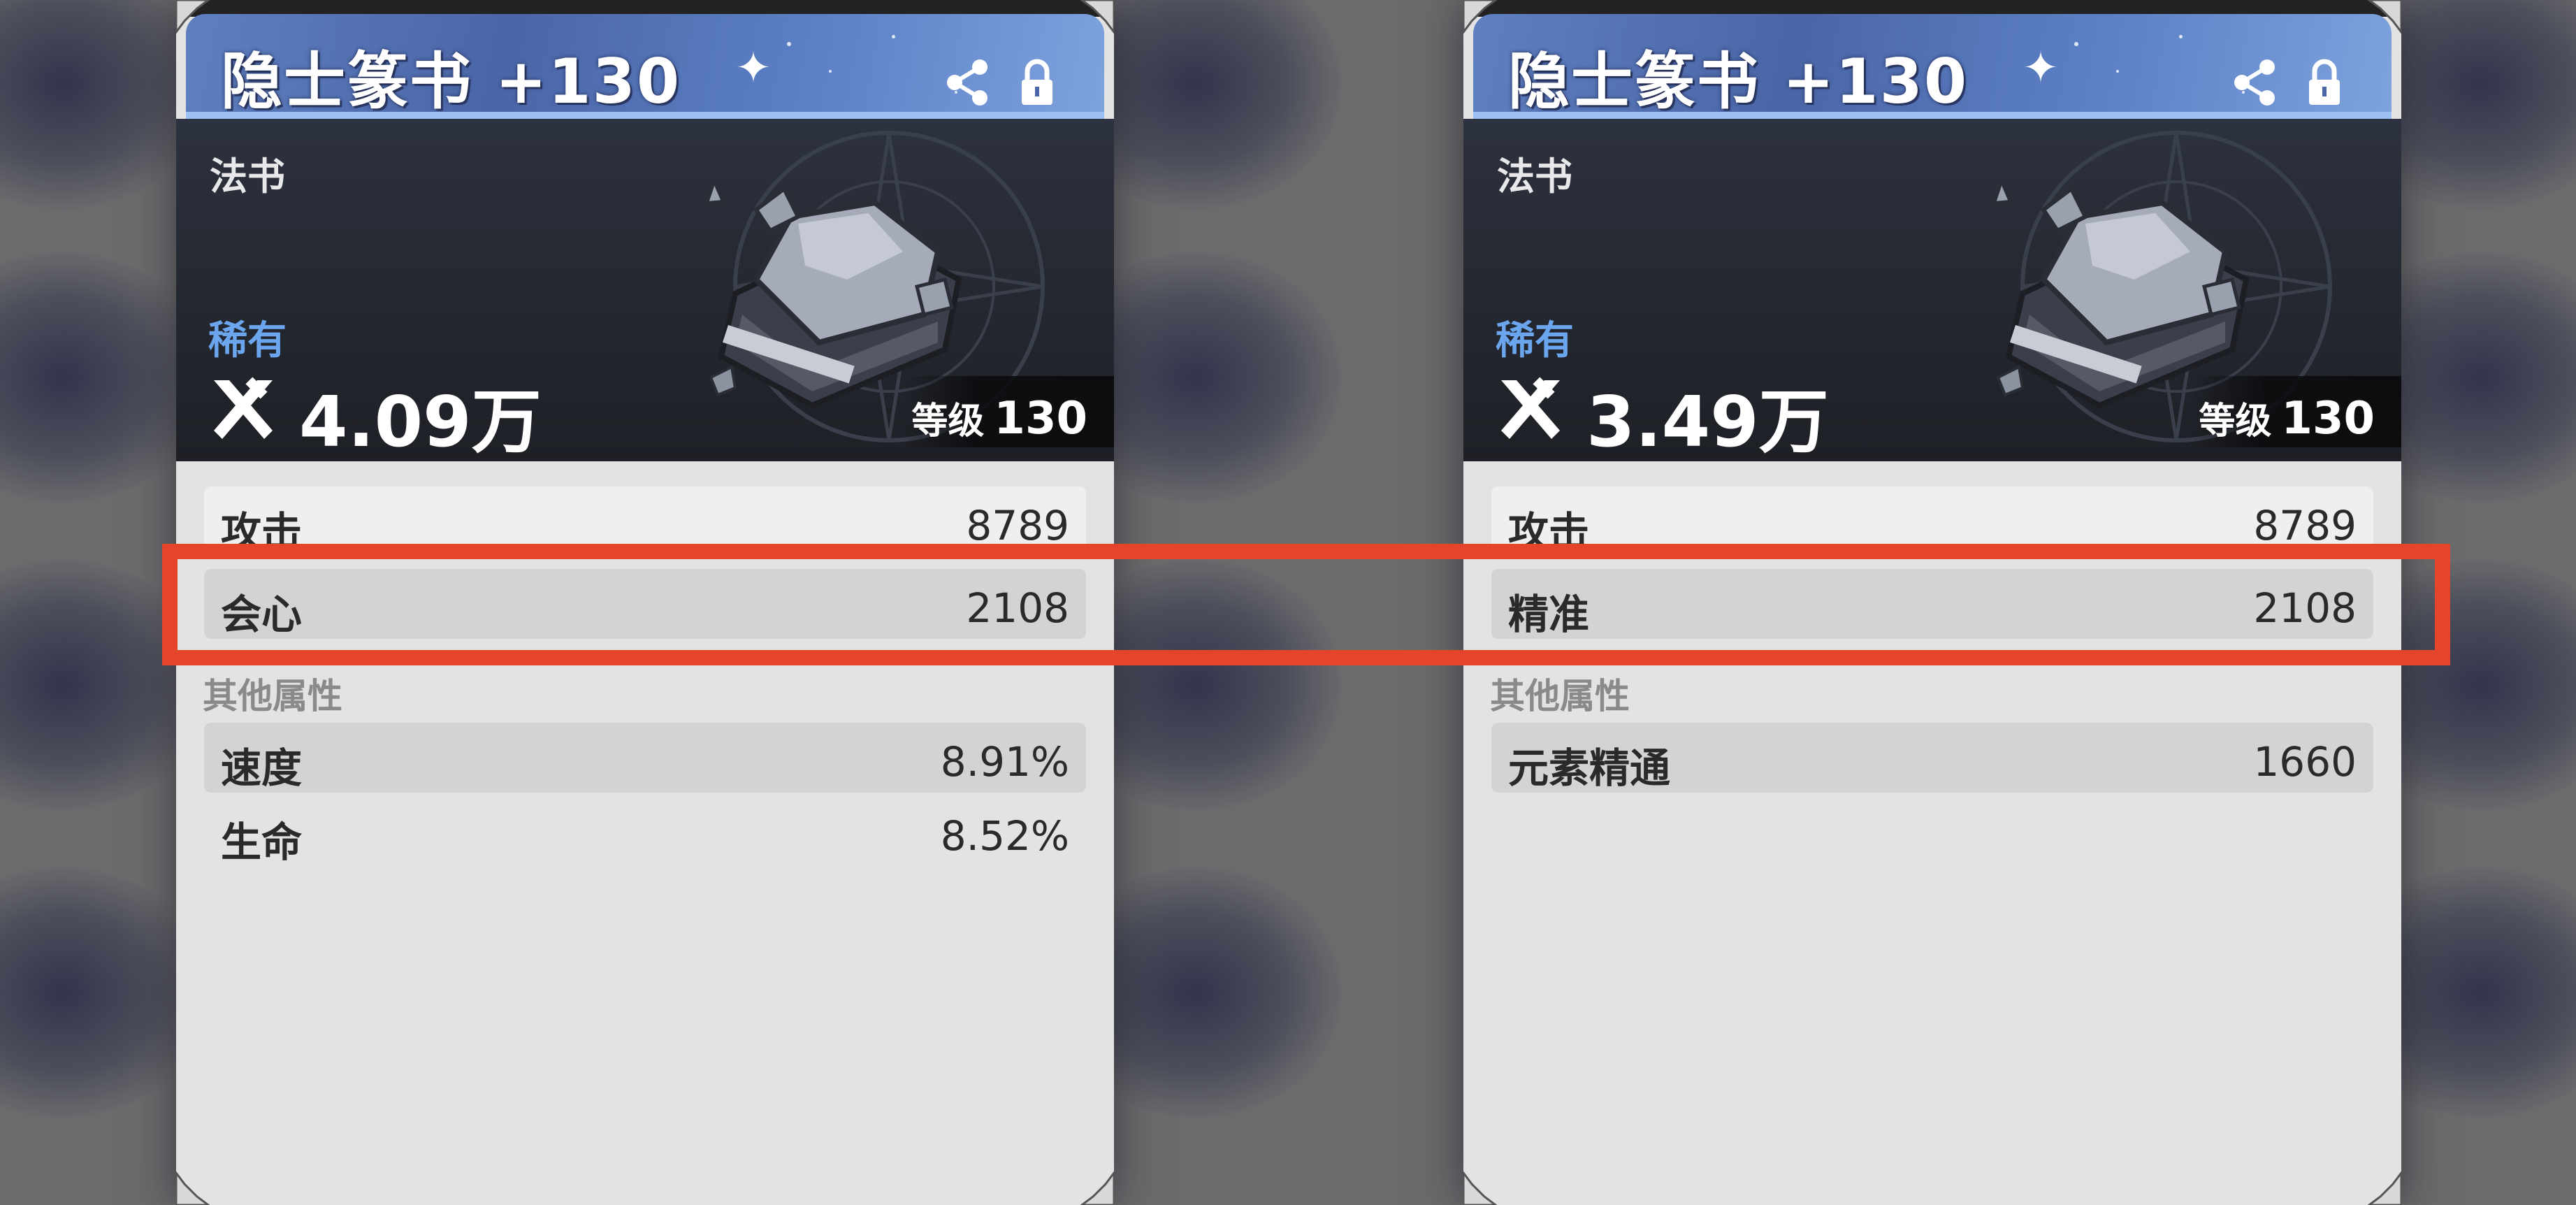 The height and width of the screenshot is (1205, 2576). What do you see at coordinates (1590, 768) in the screenshot?
I see `stat-name: 元素精通` at bounding box center [1590, 768].